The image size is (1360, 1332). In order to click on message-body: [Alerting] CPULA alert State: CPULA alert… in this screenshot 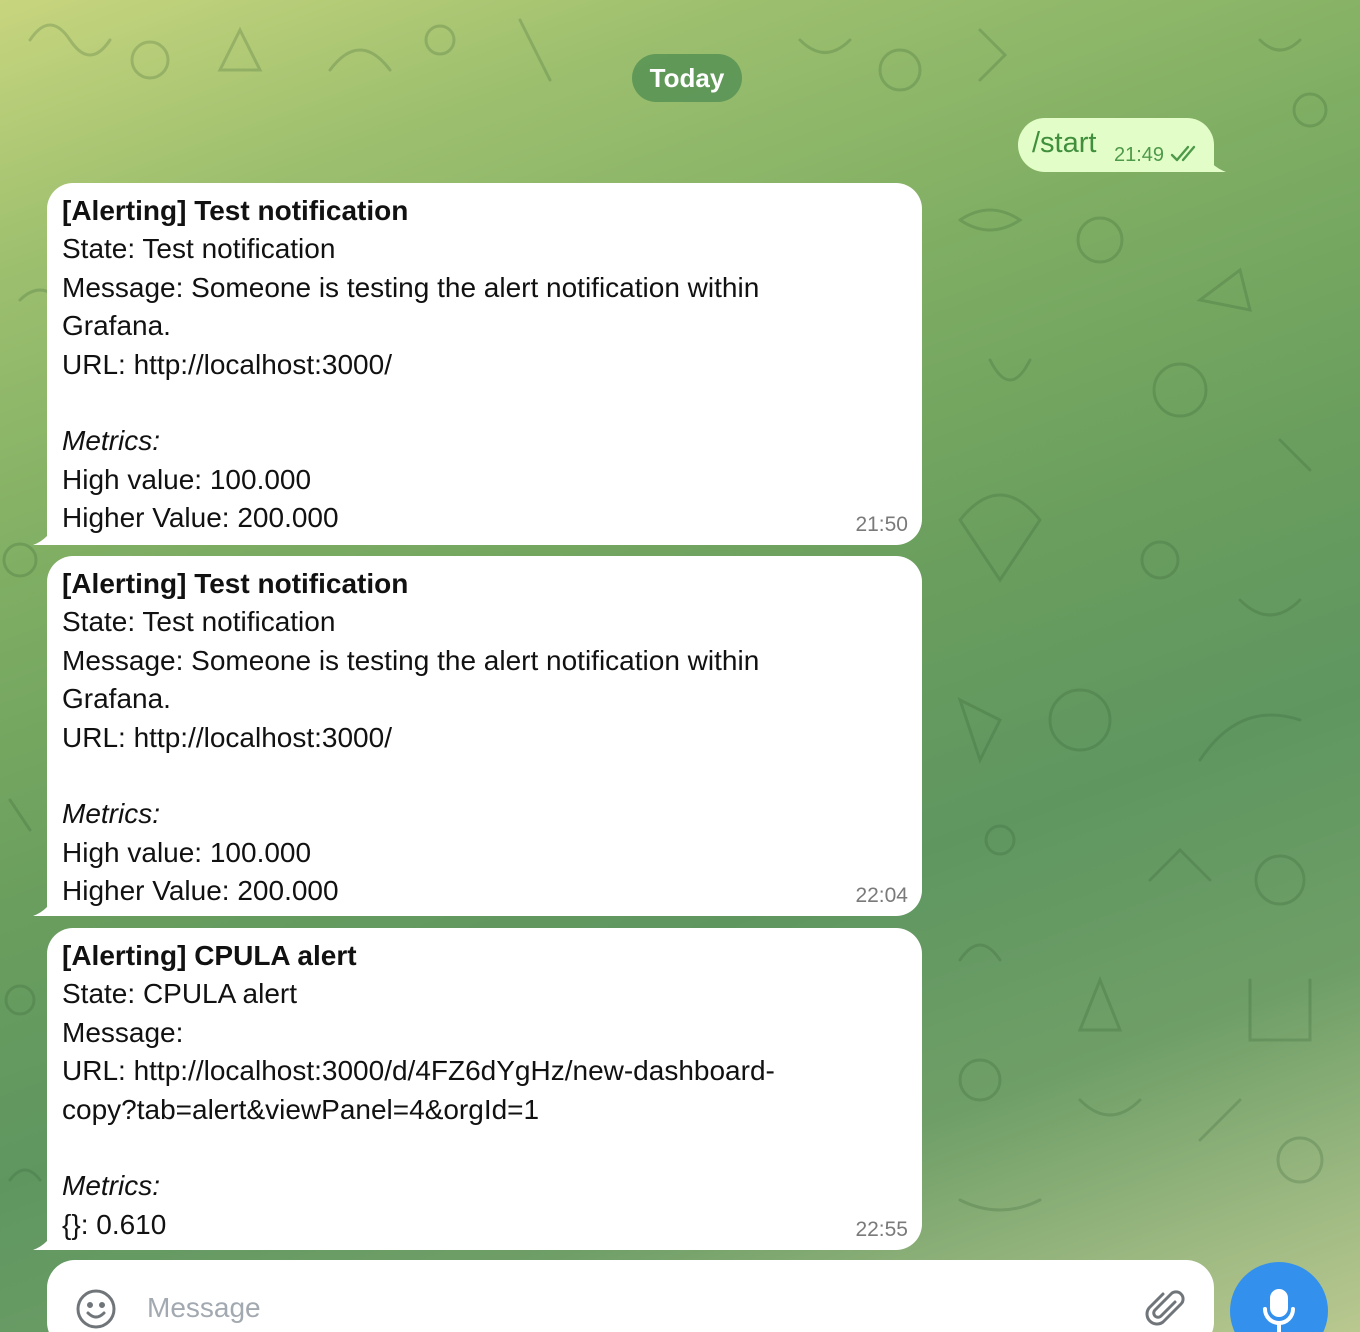, I will do `click(485, 1090)`.